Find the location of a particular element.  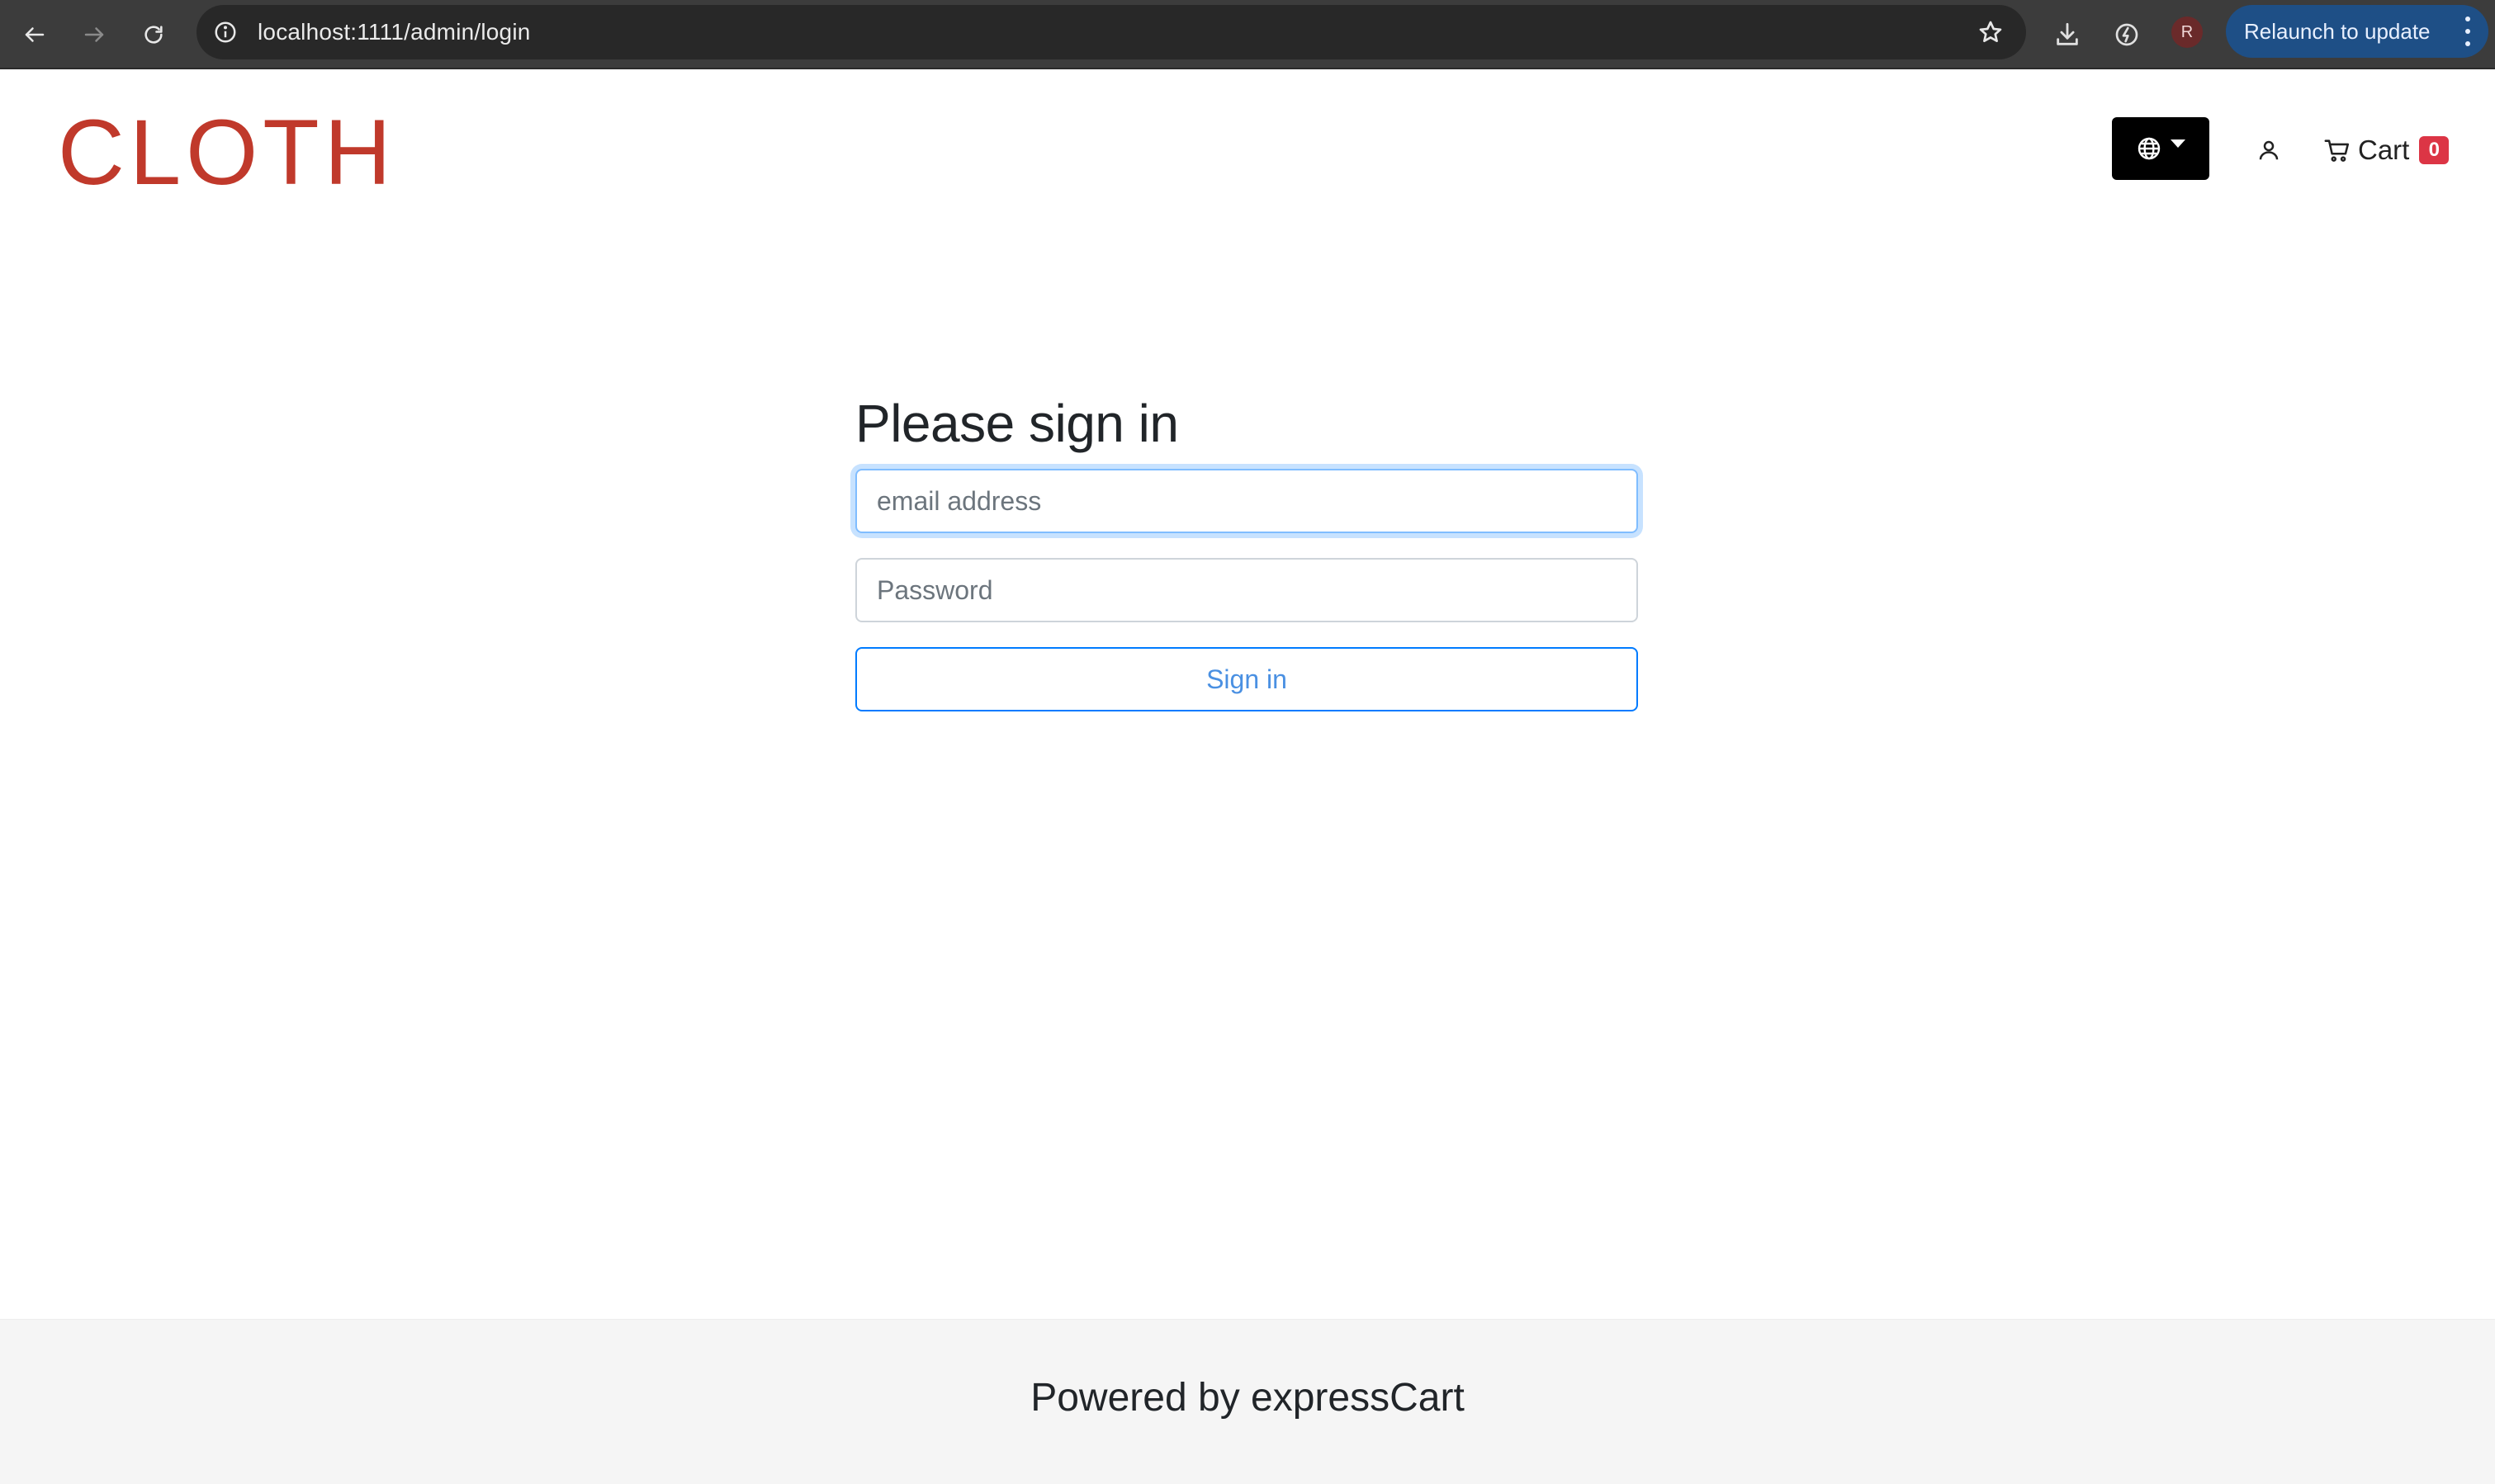

performance-icon is located at coordinates (2126, 34).